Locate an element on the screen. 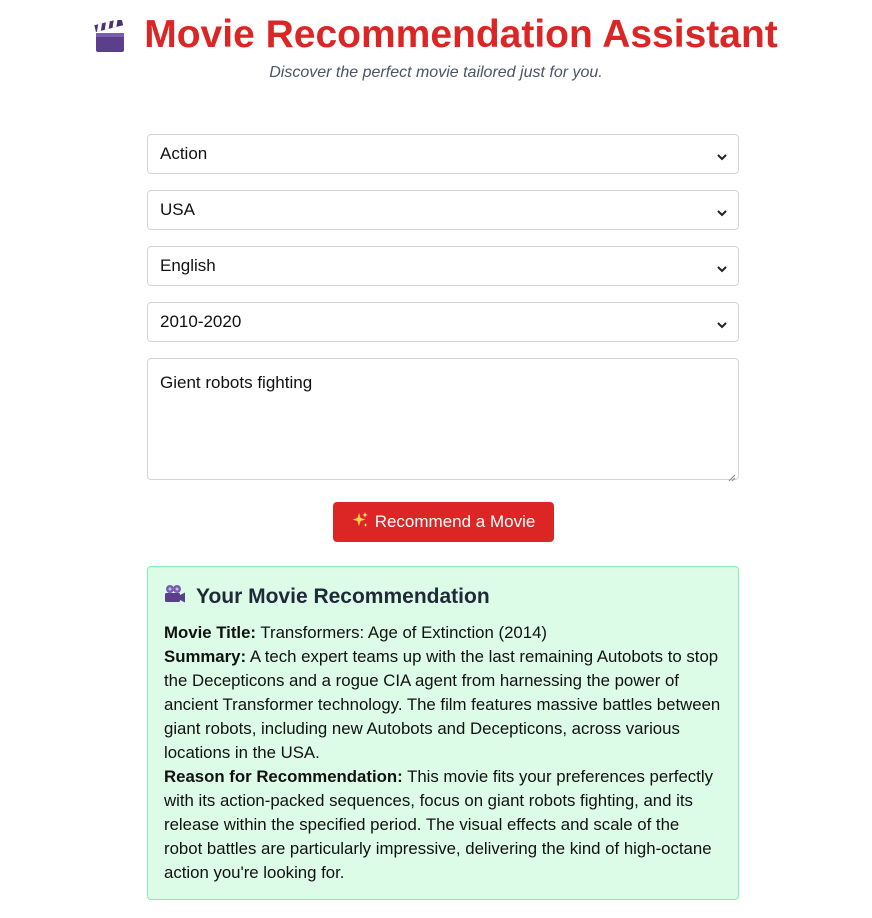 The image size is (872, 918). country-select-value: USA is located at coordinates (177, 209).